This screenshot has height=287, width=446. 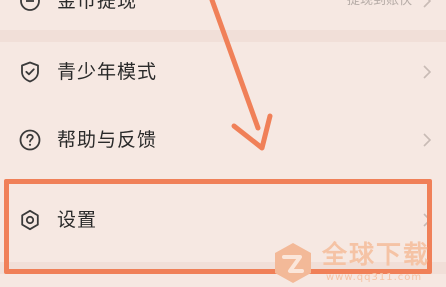 What do you see at coordinates (77, 220) in the screenshot?
I see `menu-item-label: 设置` at bounding box center [77, 220].